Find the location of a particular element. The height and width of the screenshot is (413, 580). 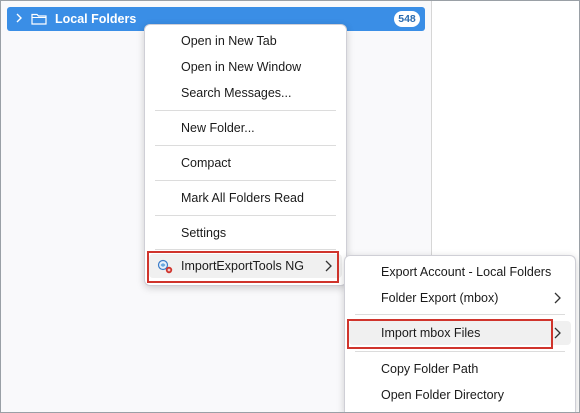

menuitem-label: Import mbox Files is located at coordinates (431, 333).